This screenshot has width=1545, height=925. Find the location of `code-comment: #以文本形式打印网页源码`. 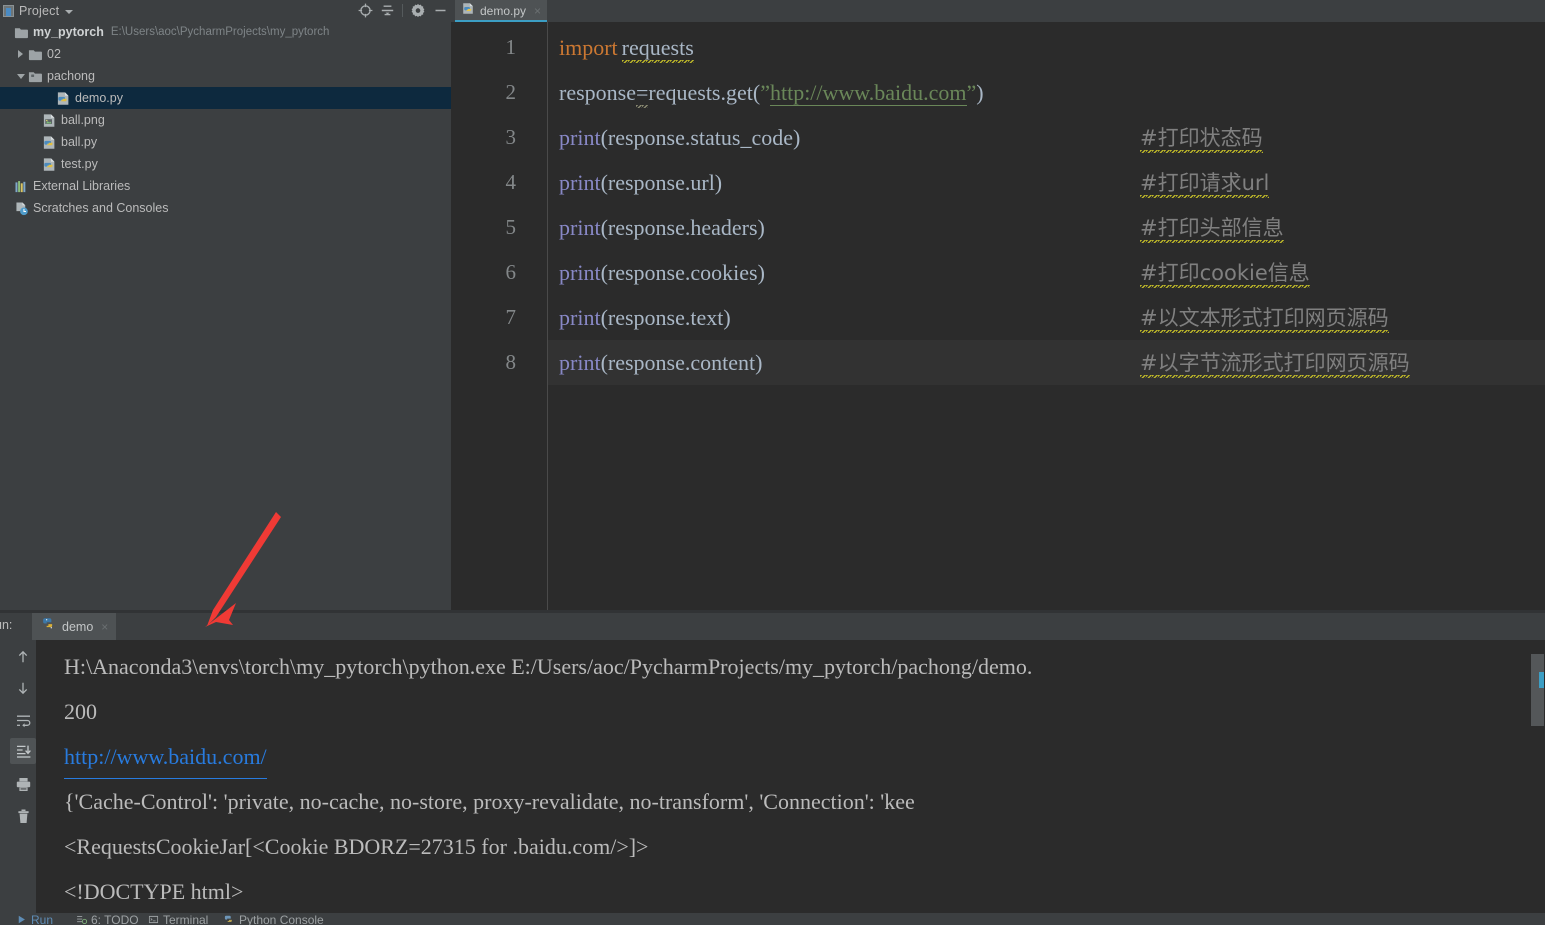

code-comment: #以文本形式打印网页源码 is located at coordinates (1264, 317).